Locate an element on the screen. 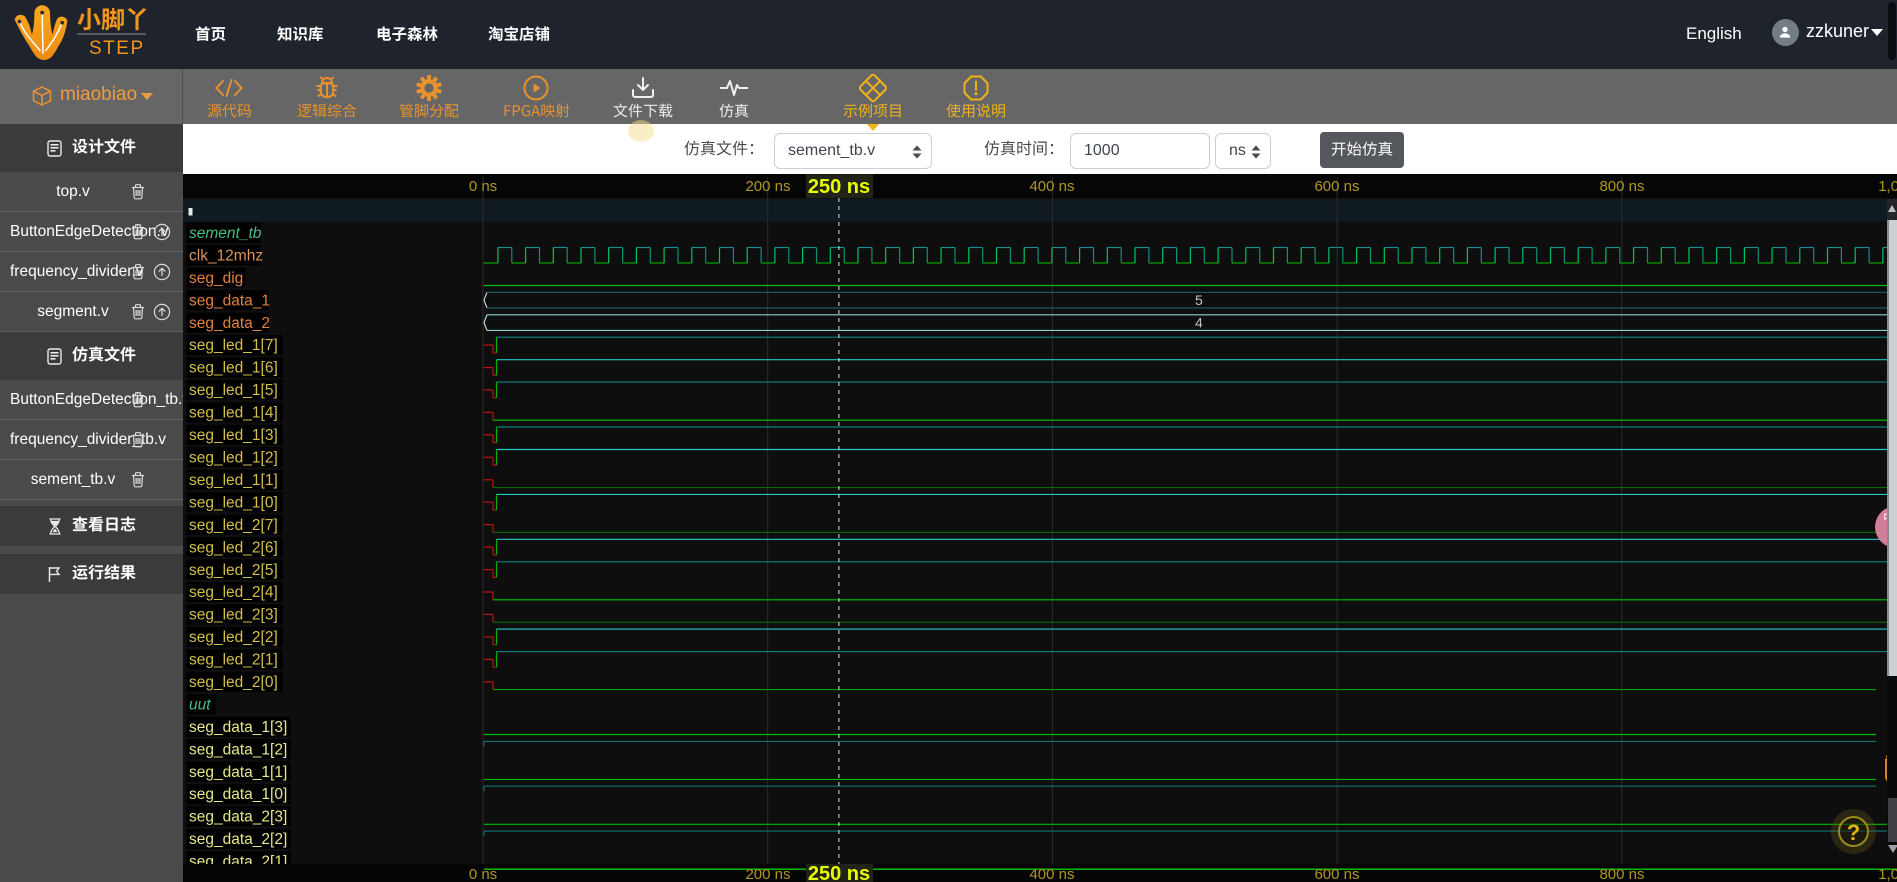  svg-text: seg_led_1[0] is located at coordinates (233, 502).